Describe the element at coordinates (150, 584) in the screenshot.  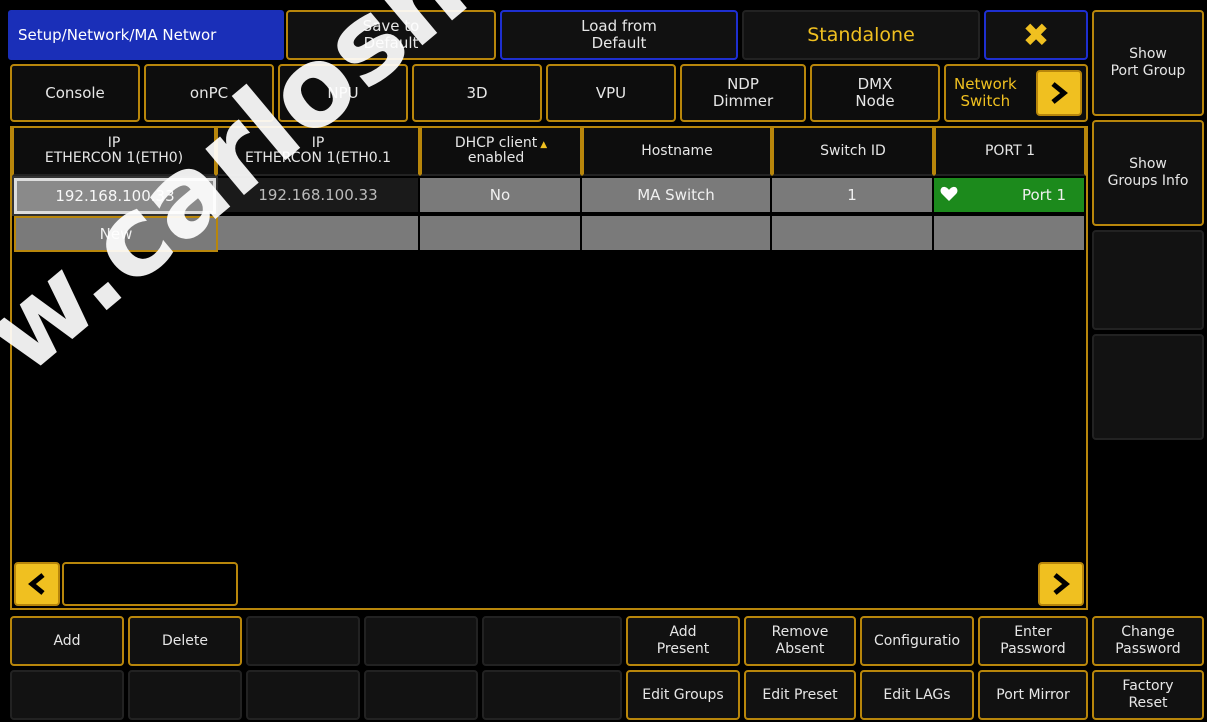
I see `scrollbar-thumb` at that location.